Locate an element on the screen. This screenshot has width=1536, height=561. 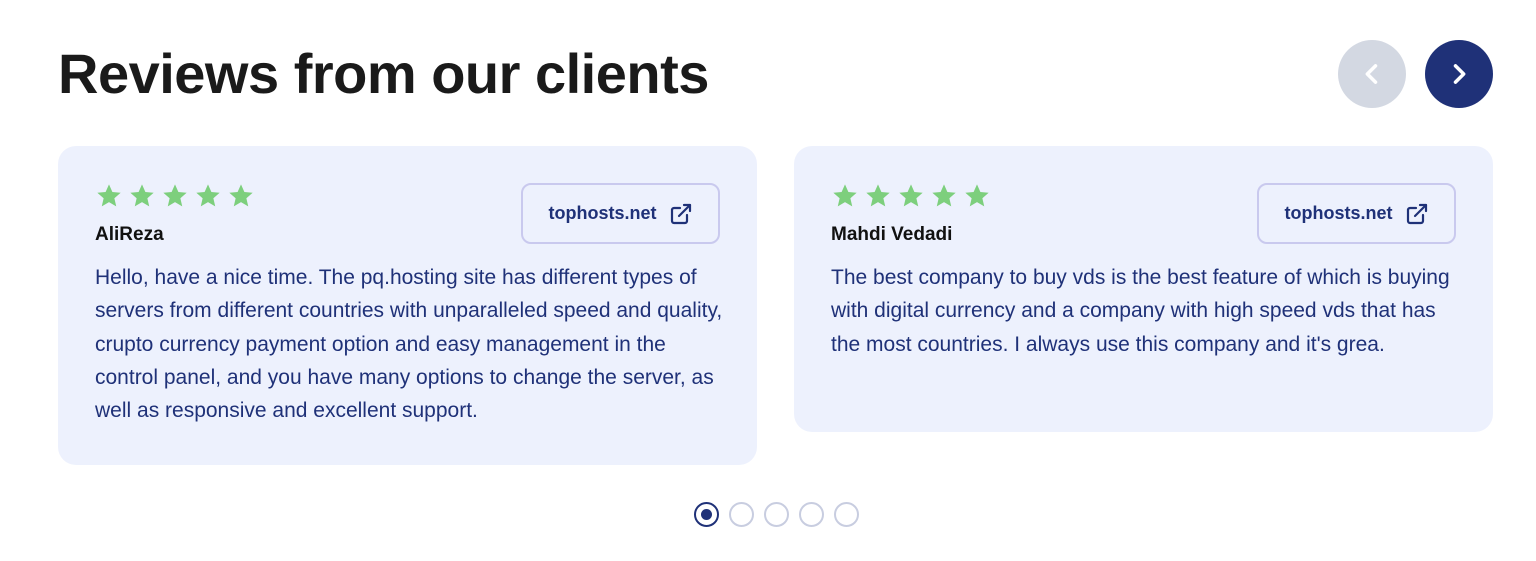
chevron-right-icon is located at coordinates (1459, 74).